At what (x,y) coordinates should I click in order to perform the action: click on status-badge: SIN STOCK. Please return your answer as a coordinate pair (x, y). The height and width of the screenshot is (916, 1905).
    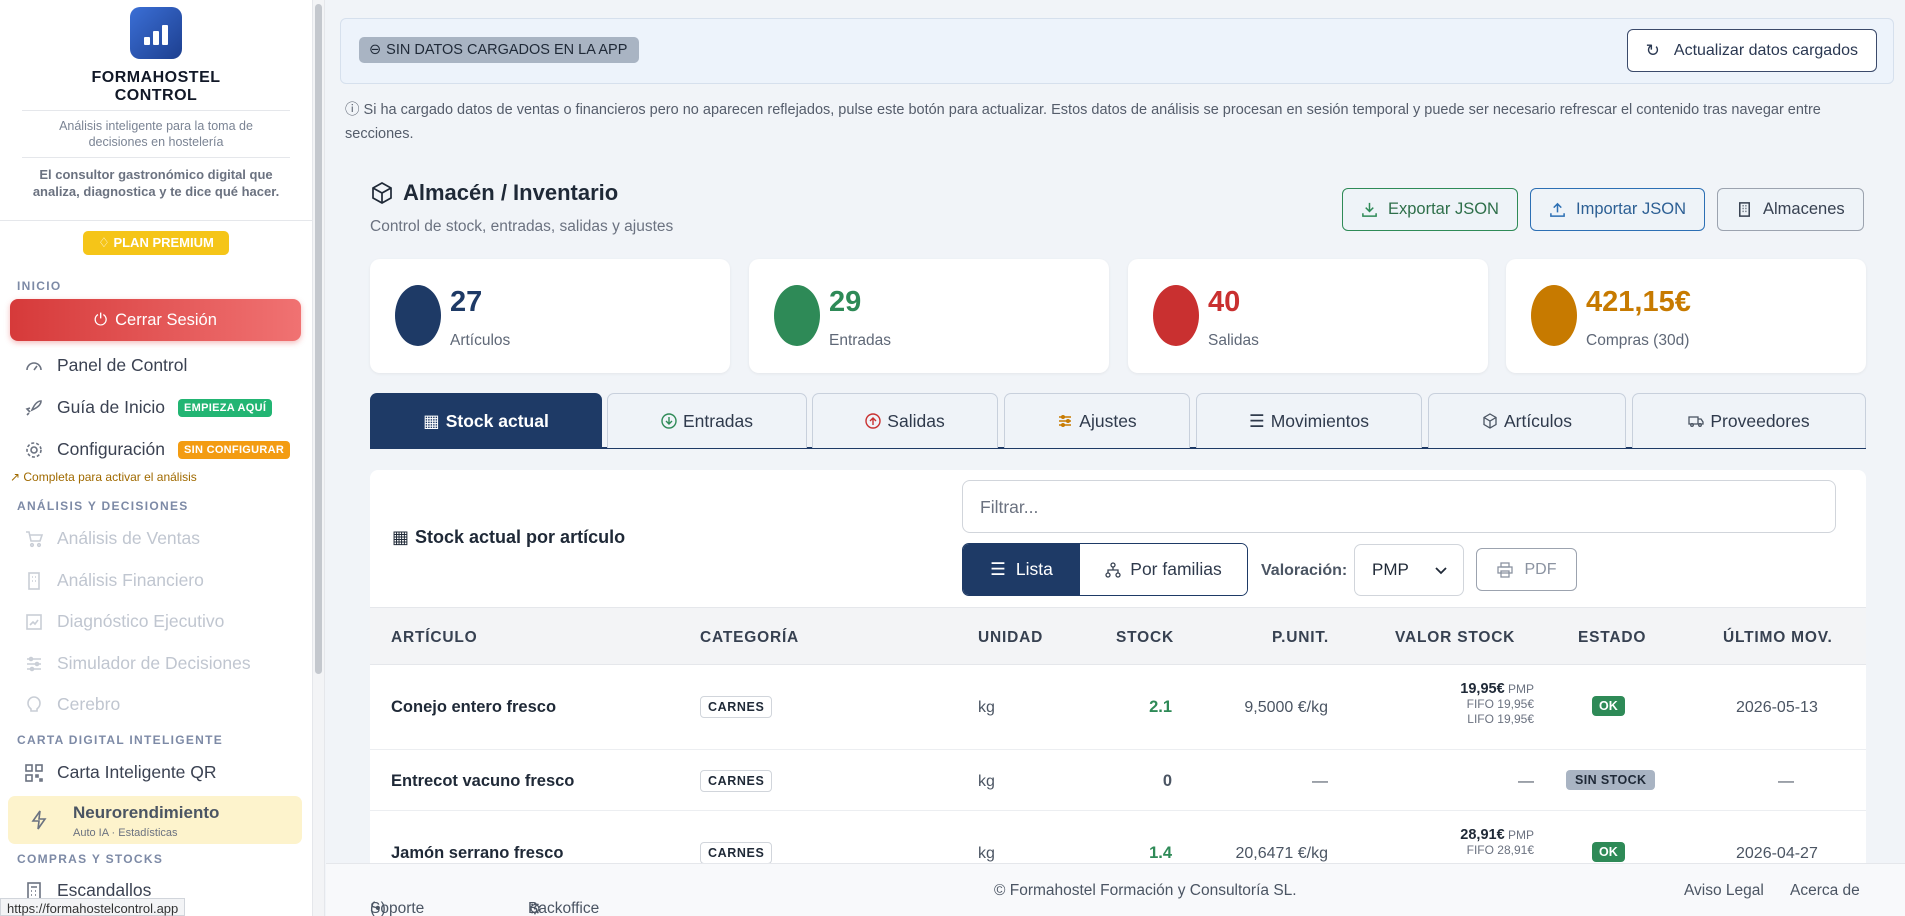
    Looking at the image, I should click on (1611, 780).